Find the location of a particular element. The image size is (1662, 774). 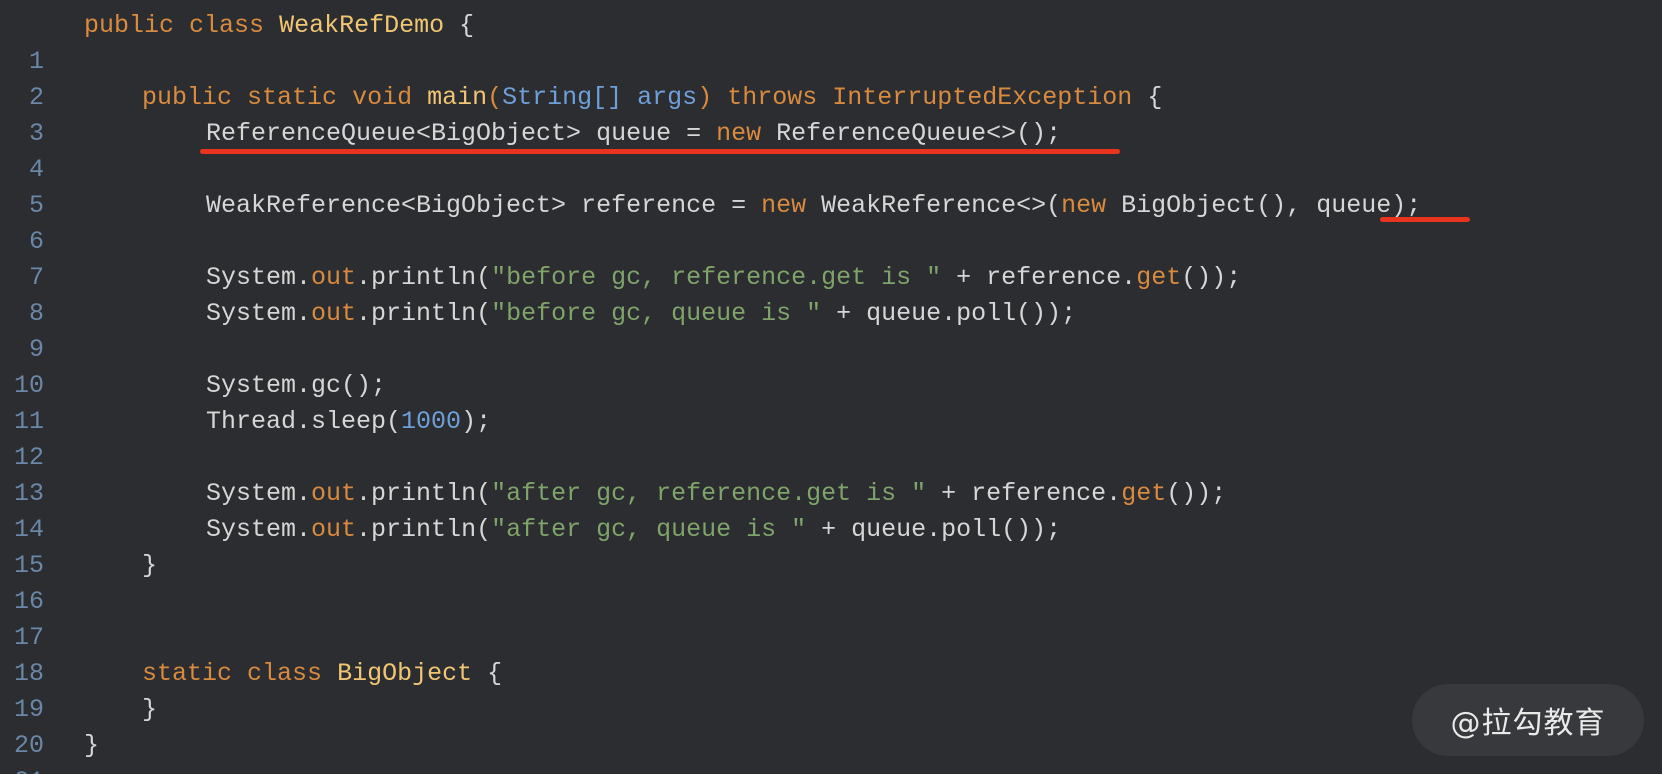

code-line-1: 1 public class WeakRefDemo { is located at coordinates (831, 42).